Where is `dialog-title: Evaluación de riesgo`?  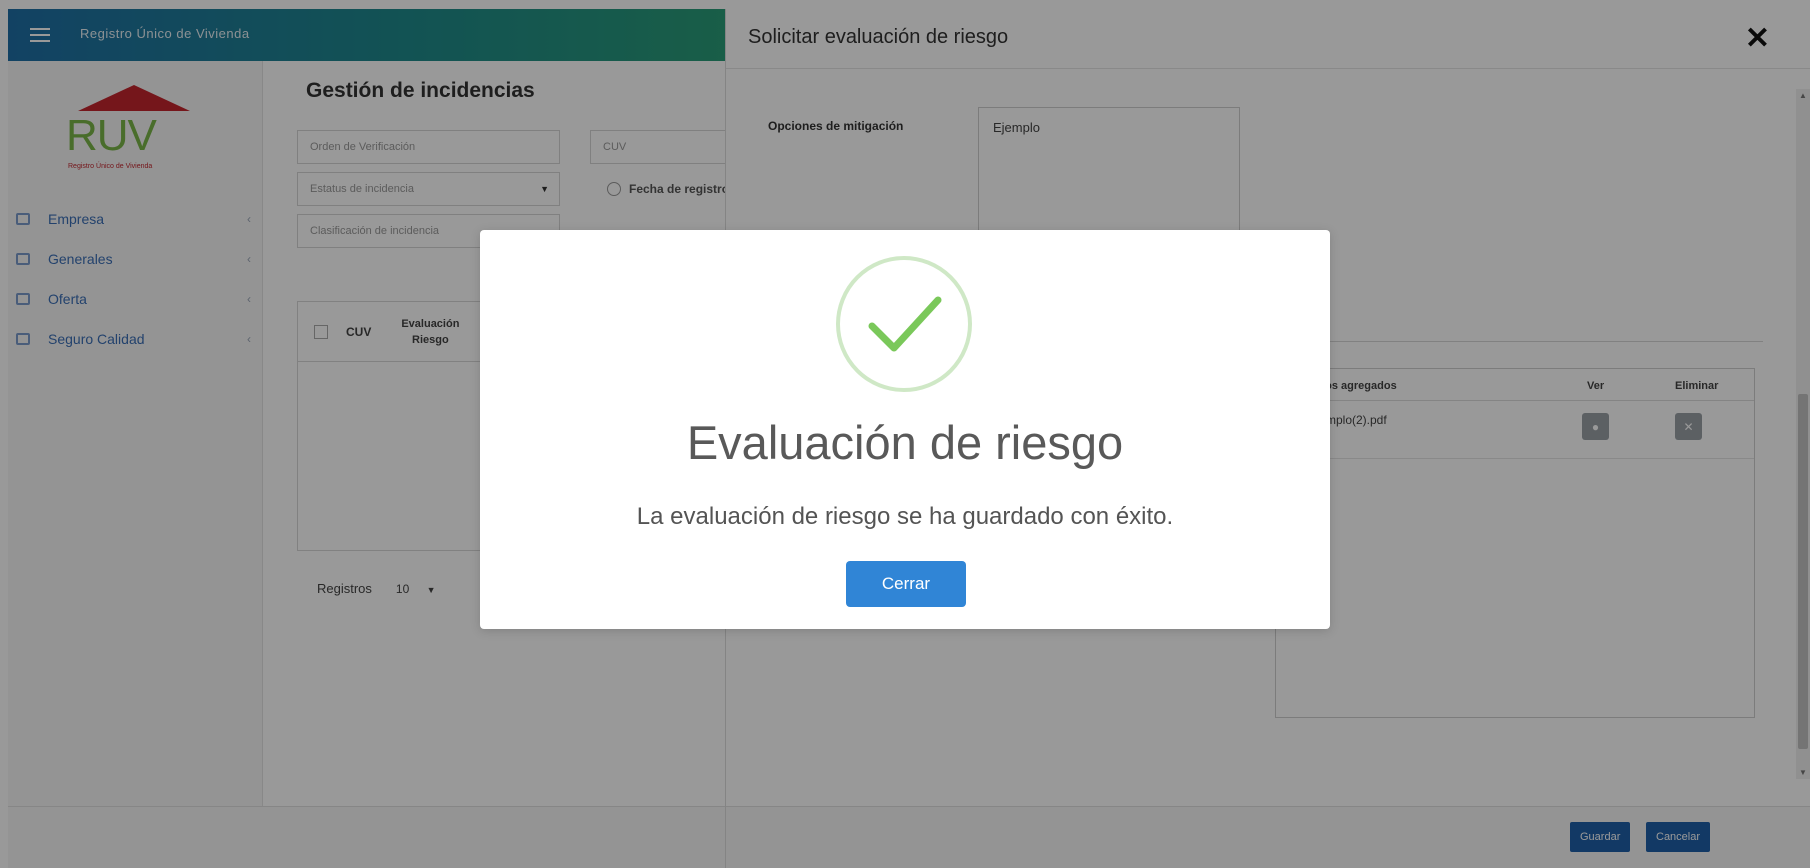 dialog-title: Evaluación de riesgo is located at coordinates (905, 442).